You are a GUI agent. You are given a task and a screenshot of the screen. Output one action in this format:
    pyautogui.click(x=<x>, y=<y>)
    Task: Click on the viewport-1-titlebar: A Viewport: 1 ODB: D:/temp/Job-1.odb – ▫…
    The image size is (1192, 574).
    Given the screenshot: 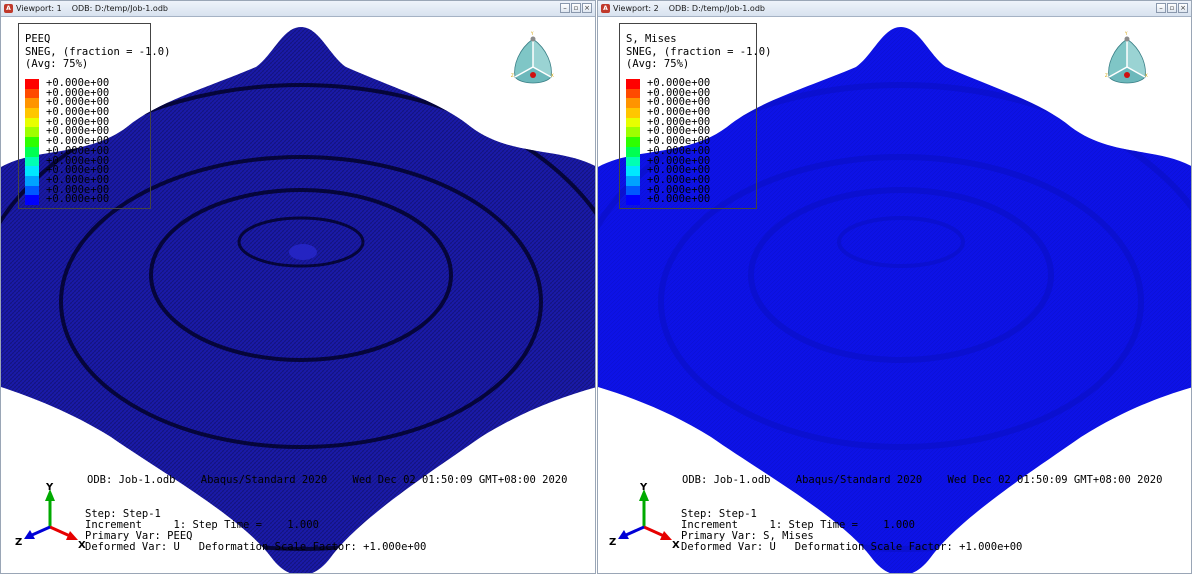 What is the action you would take?
    pyautogui.click(x=298, y=9)
    